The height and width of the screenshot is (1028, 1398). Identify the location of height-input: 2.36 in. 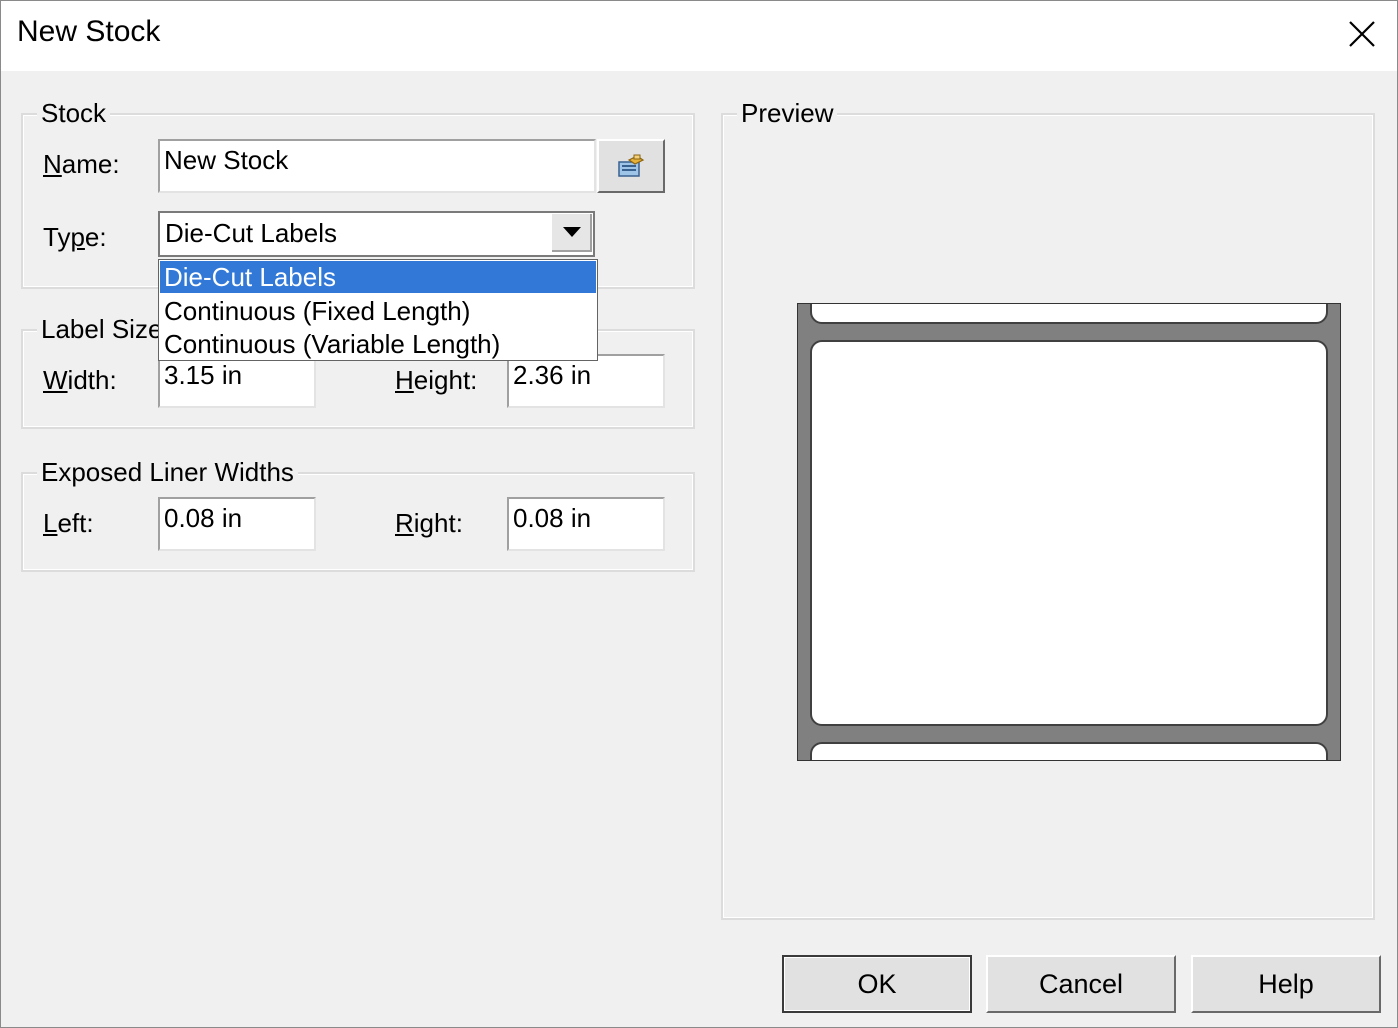
(586, 381).